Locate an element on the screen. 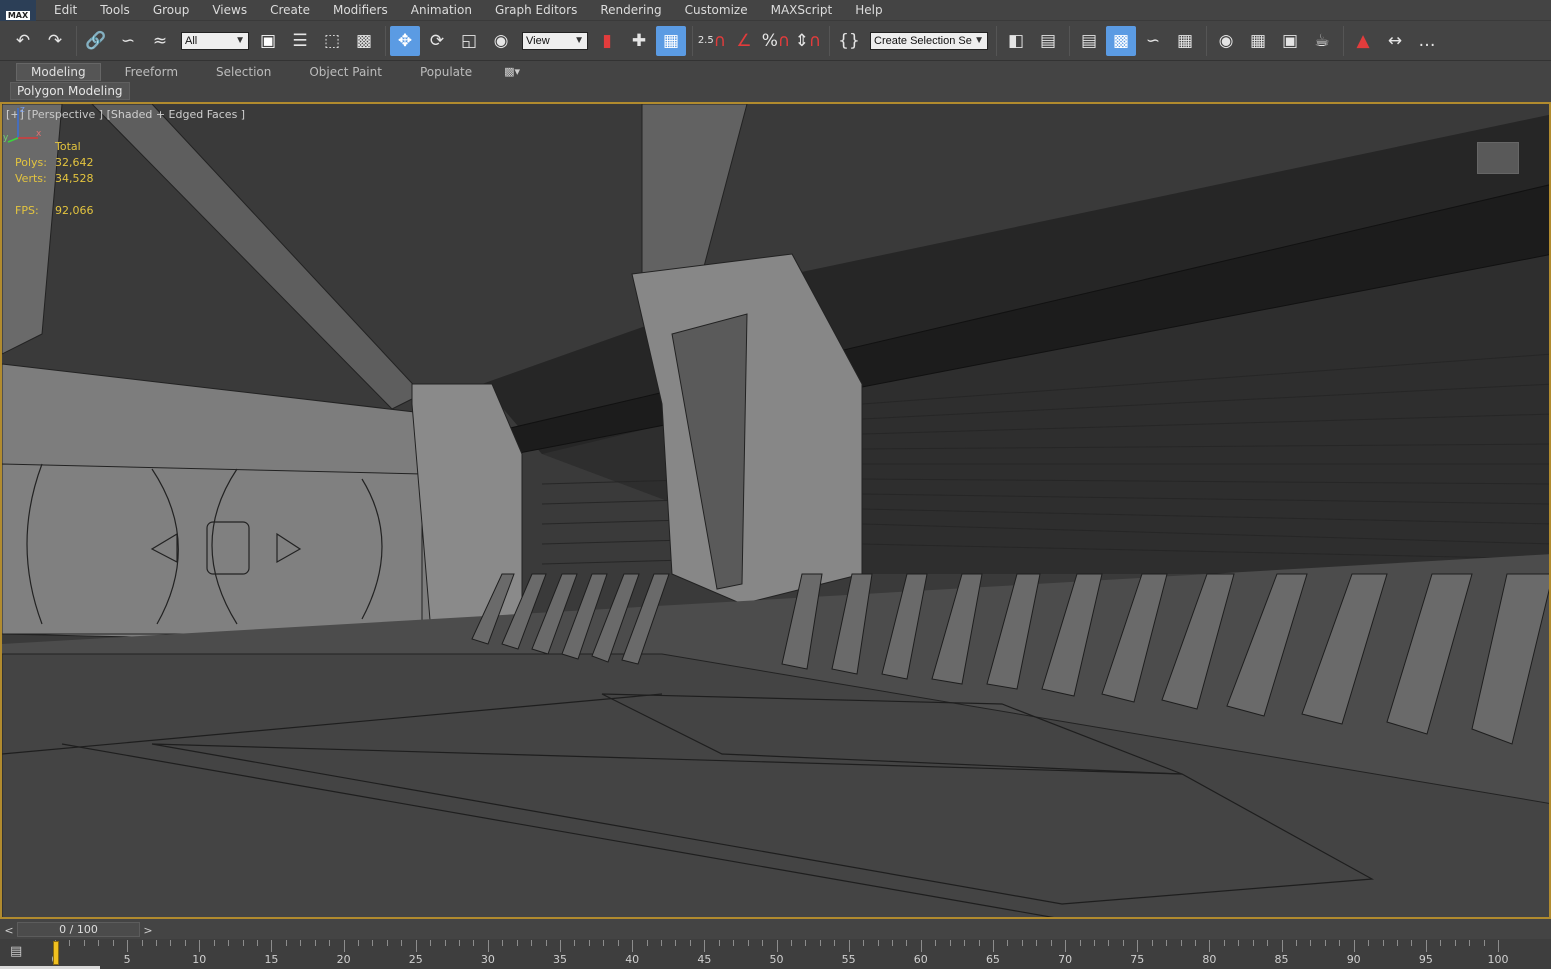  bind-space-warp-icon: ≈ is located at coordinates (160, 41).